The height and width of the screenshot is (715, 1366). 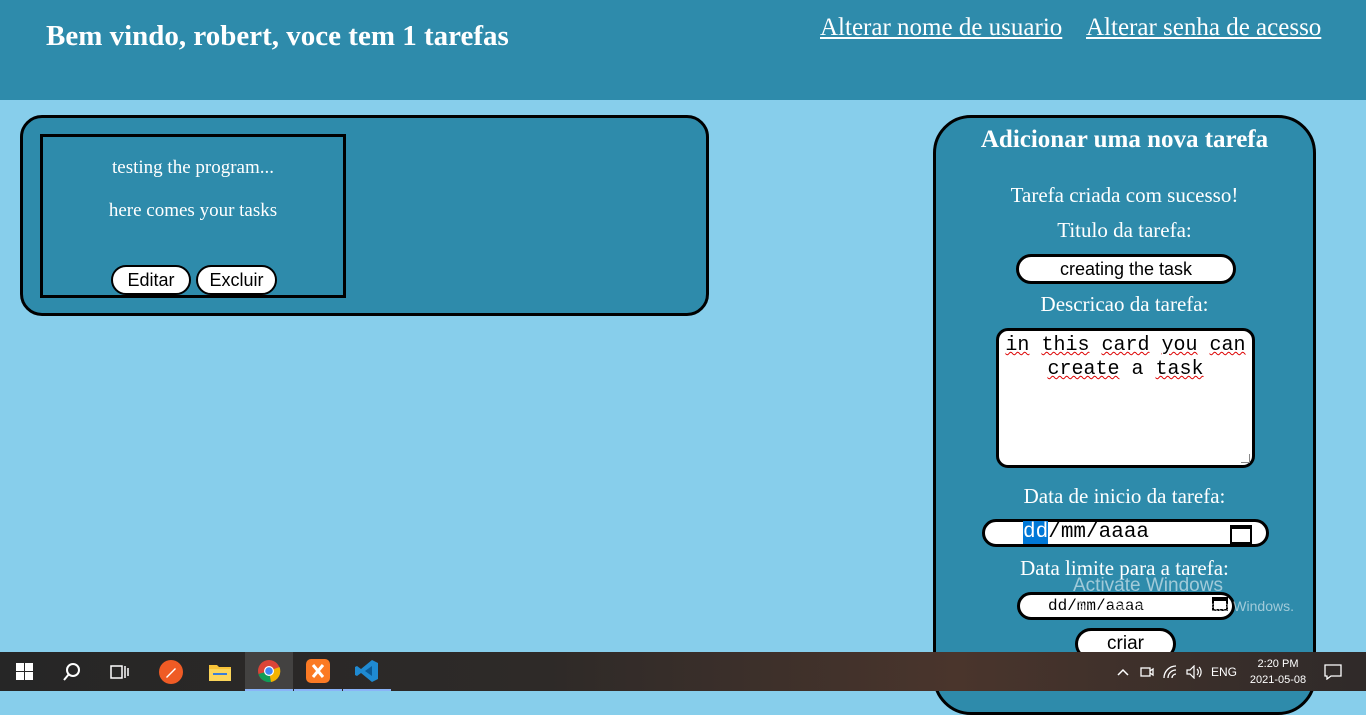 I want to click on chrome-icon, so click(x=269, y=671).